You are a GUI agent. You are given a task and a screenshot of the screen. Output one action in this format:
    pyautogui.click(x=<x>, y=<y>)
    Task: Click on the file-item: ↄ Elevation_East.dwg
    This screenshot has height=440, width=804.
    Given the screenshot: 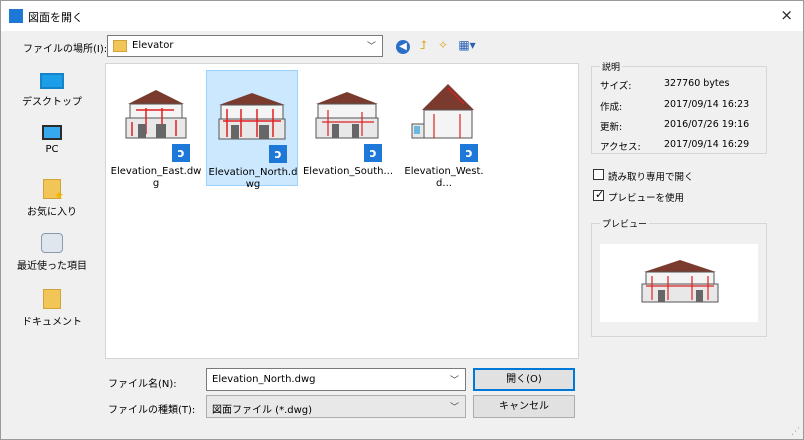 What is the action you would take?
    pyautogui.click(x=156, y=129)
    